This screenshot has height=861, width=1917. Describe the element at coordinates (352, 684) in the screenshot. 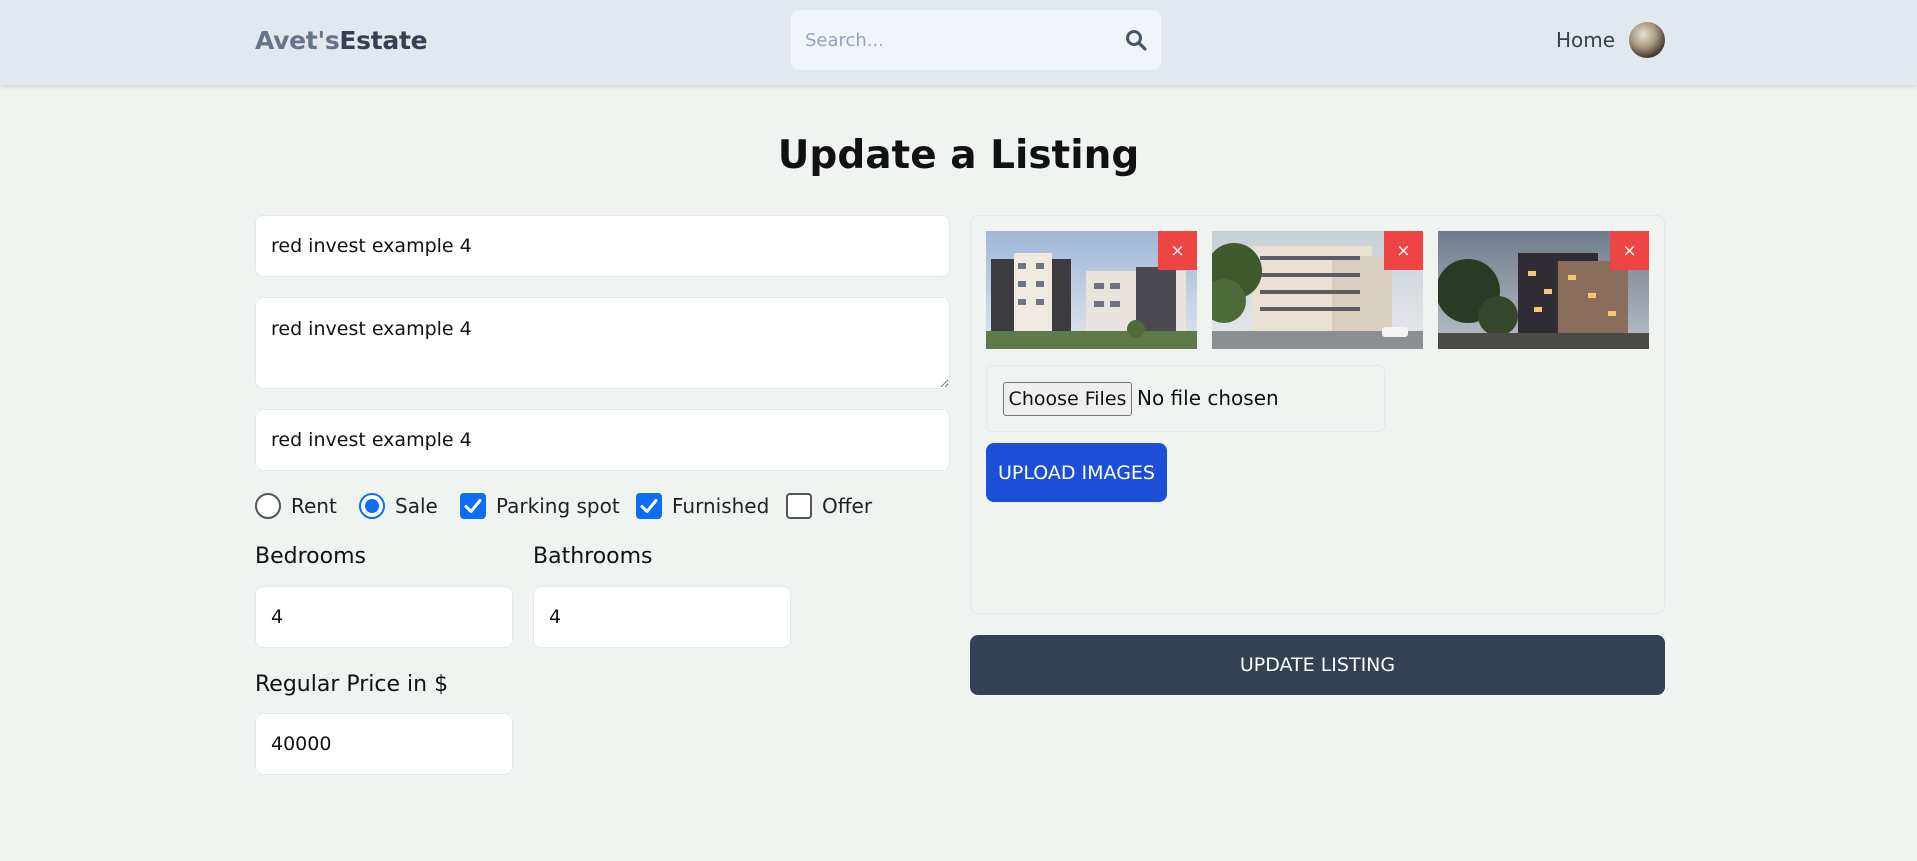

I see `regular-price-label: Regular Price in $` at that location.